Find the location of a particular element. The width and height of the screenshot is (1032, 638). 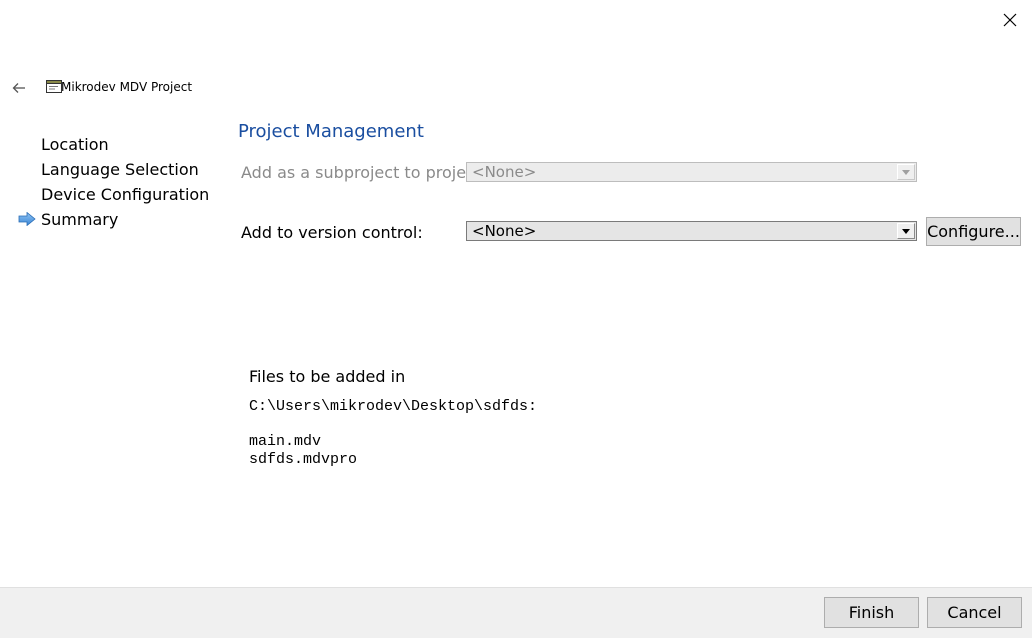

back-button is located at coordinates (19, 88).